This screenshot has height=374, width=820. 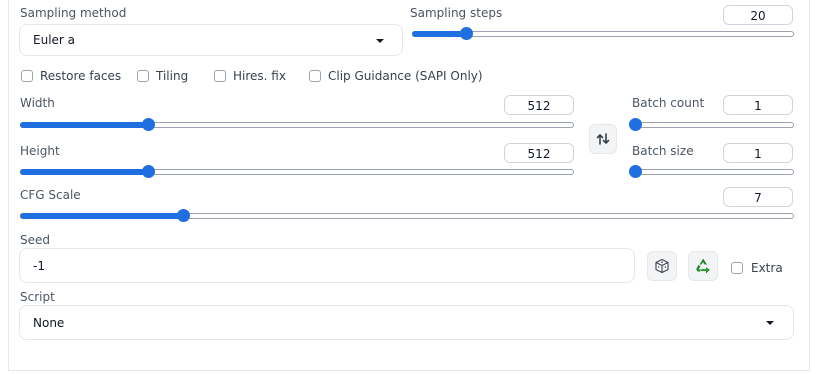 What do you see at coordinates (35, 240) in the screenshot?
I see `seed-label: Seed` at bounding box center [35, 240].